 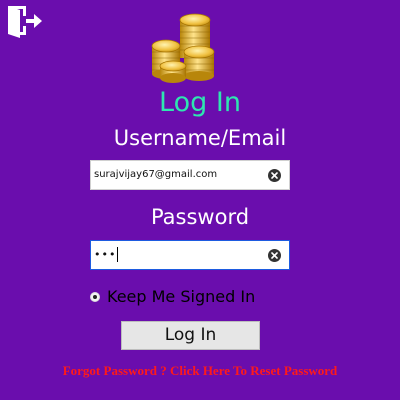 I want to click on text-caret, so click(x=118, y=254).